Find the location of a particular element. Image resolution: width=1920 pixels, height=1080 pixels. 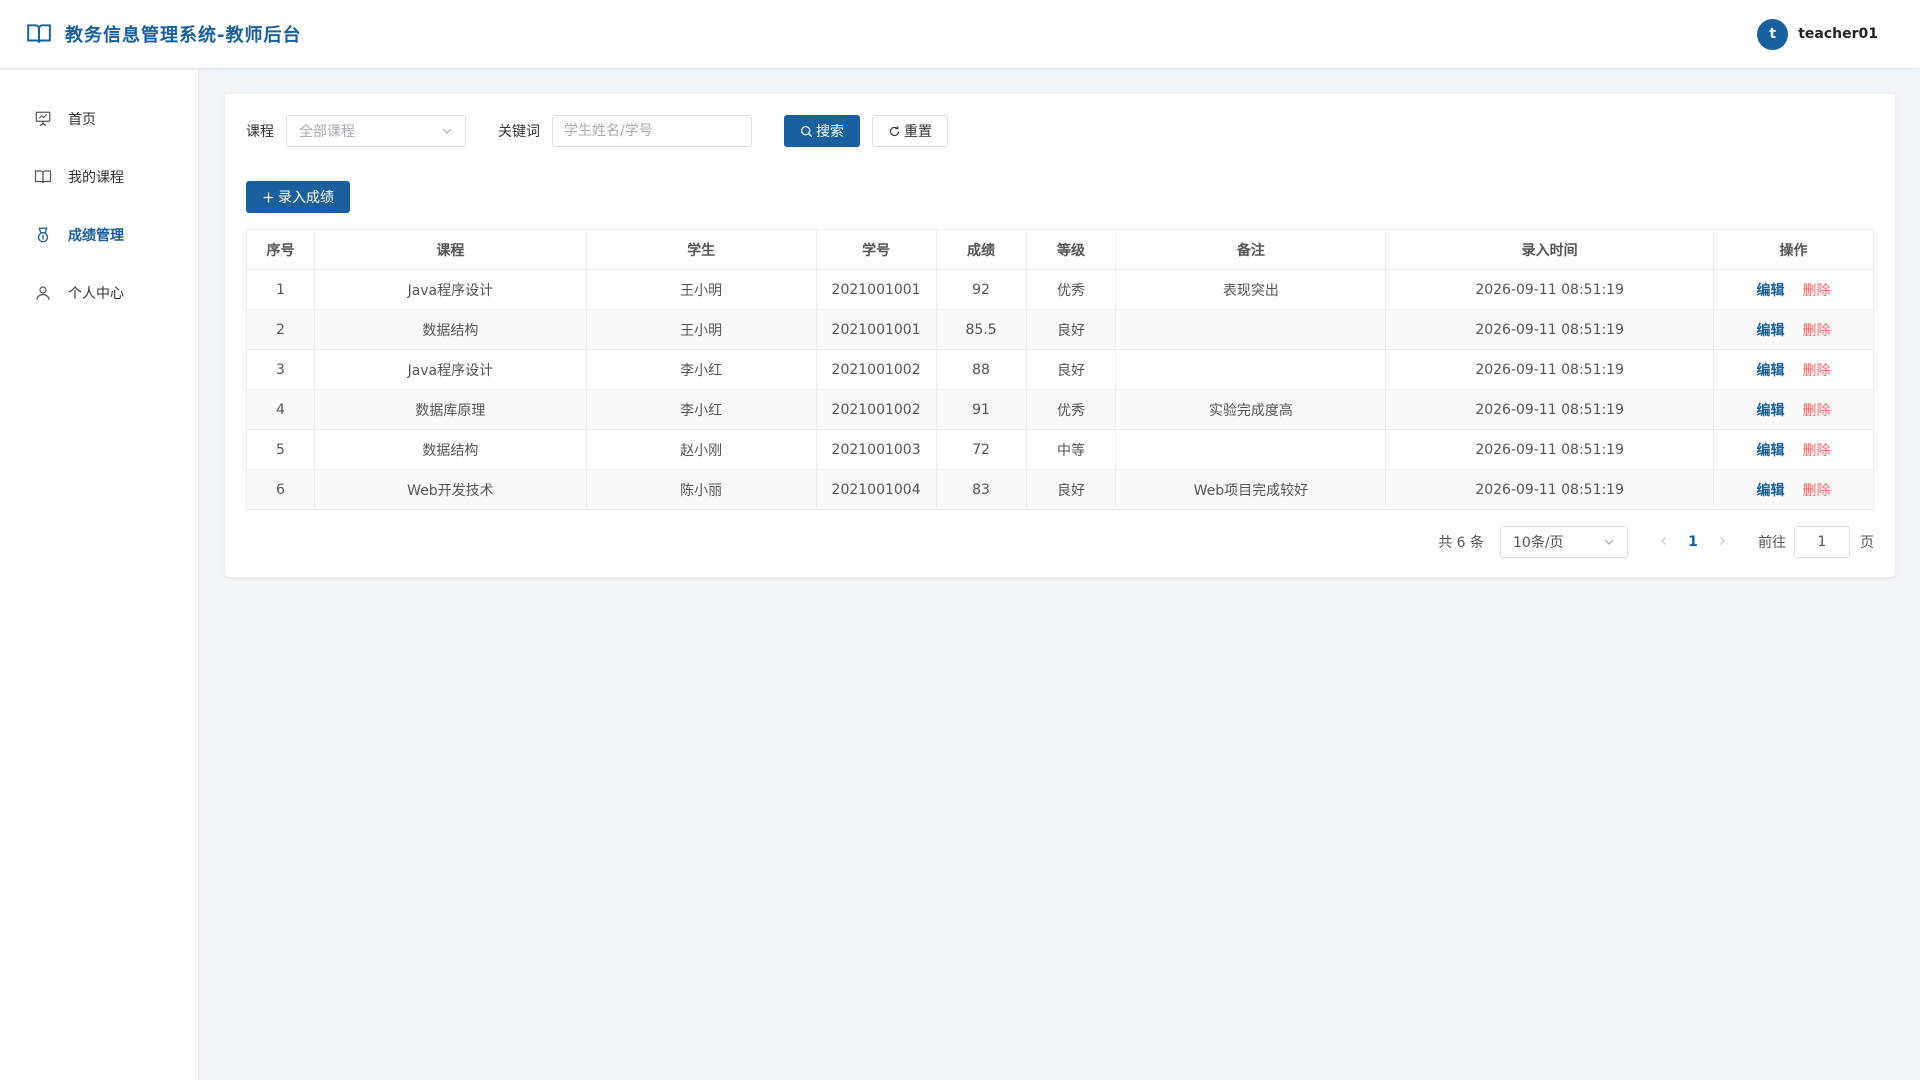

reset-button-label: 重置 is located at coordinates (918, 132).